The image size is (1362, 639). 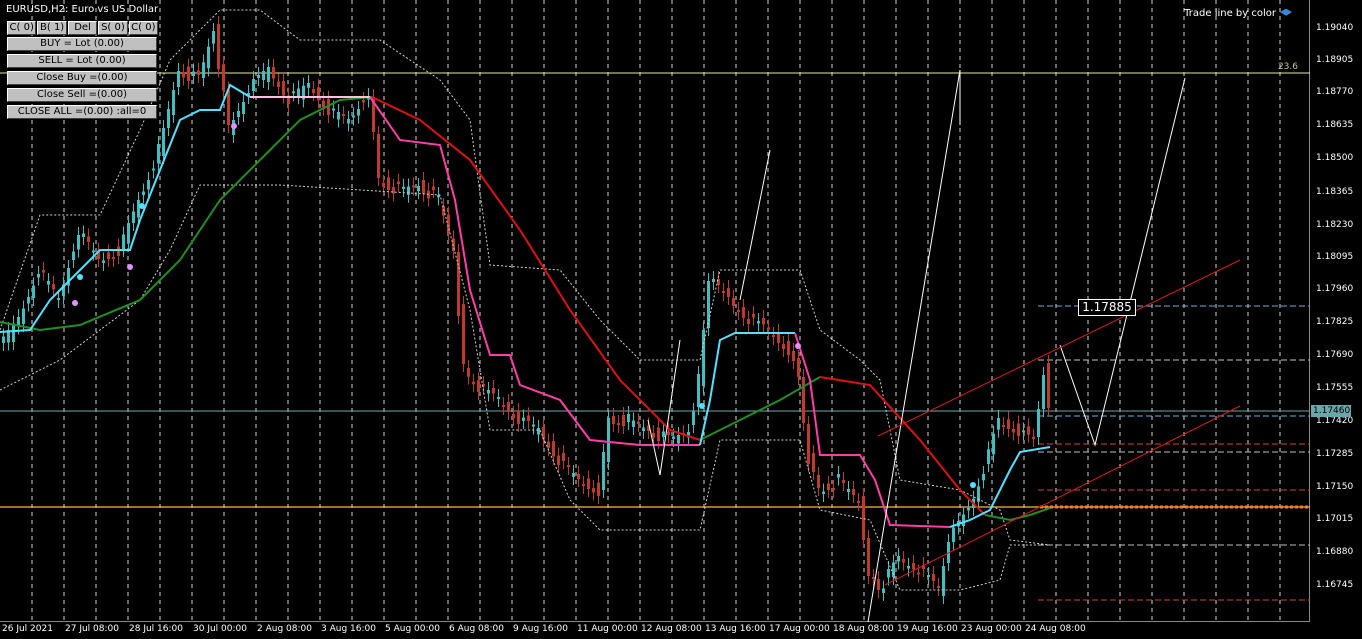 I want to click on close-all-button: CLOSE ALL =(0.00) :all=0, so click(x=82, y=112).